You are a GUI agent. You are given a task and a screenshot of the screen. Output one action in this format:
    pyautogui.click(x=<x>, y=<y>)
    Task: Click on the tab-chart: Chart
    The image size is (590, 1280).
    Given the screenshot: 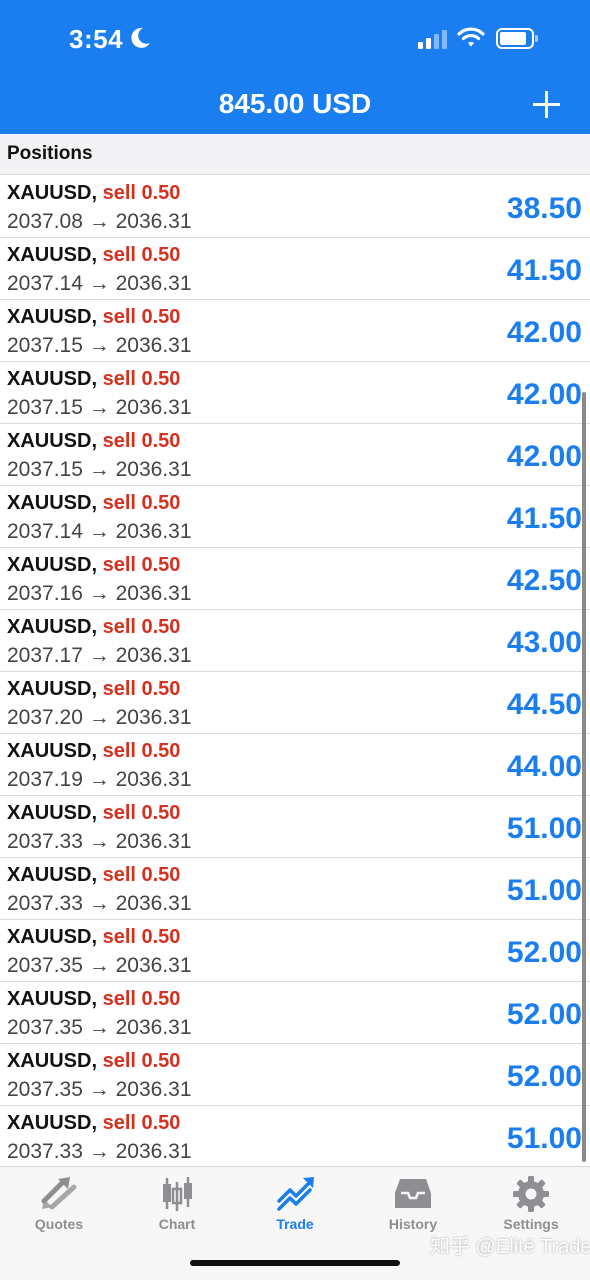 What is the action you would take?
    pyautogui.click(x=177, y=1207)
    